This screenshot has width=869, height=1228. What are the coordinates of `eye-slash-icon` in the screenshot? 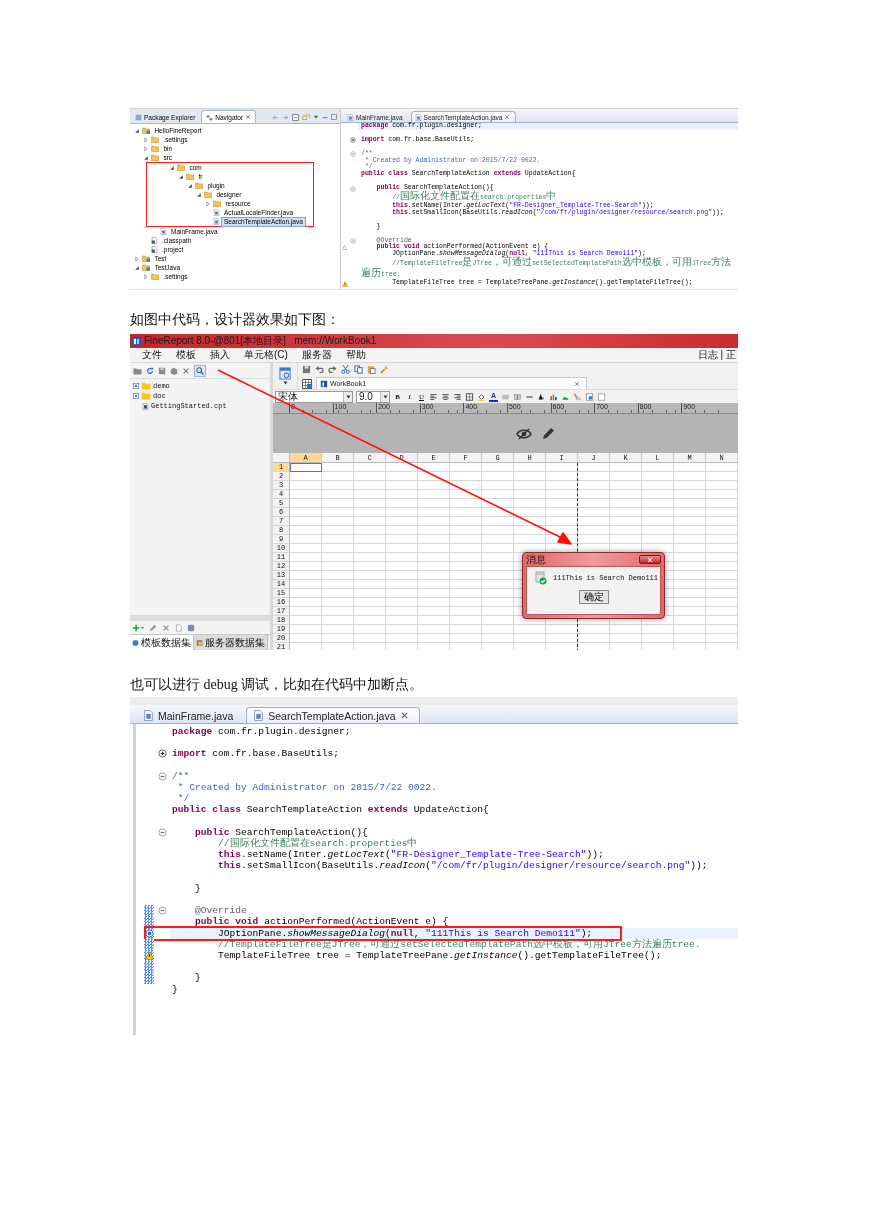 It's located at (524, 433).